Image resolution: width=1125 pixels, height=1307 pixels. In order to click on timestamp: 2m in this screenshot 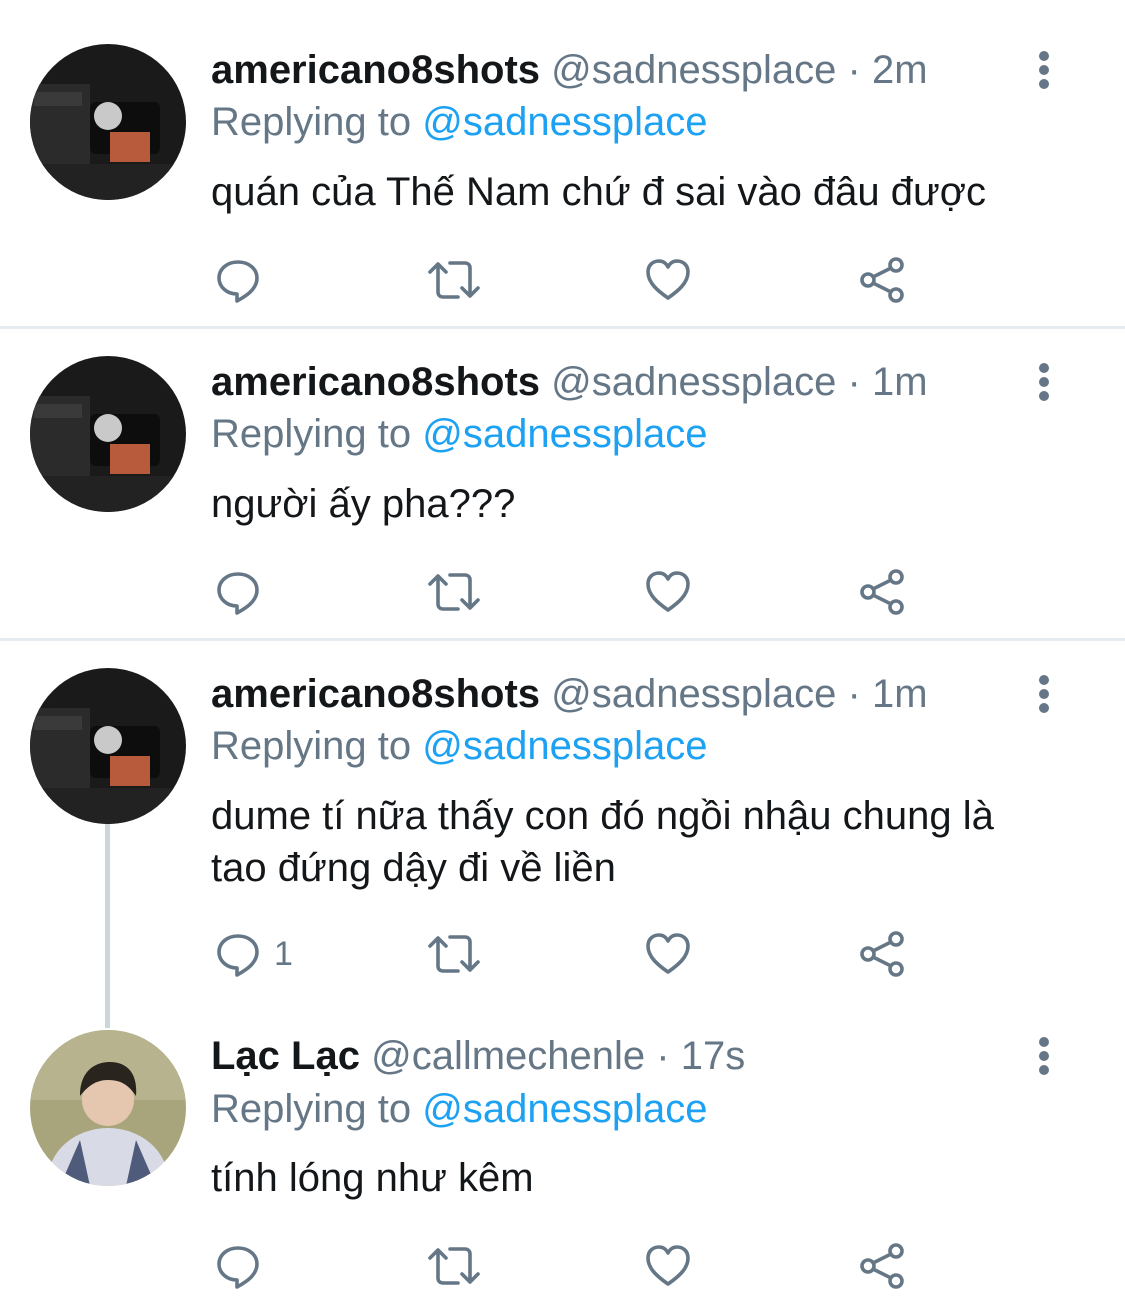, I will do `click(900, 70)`.